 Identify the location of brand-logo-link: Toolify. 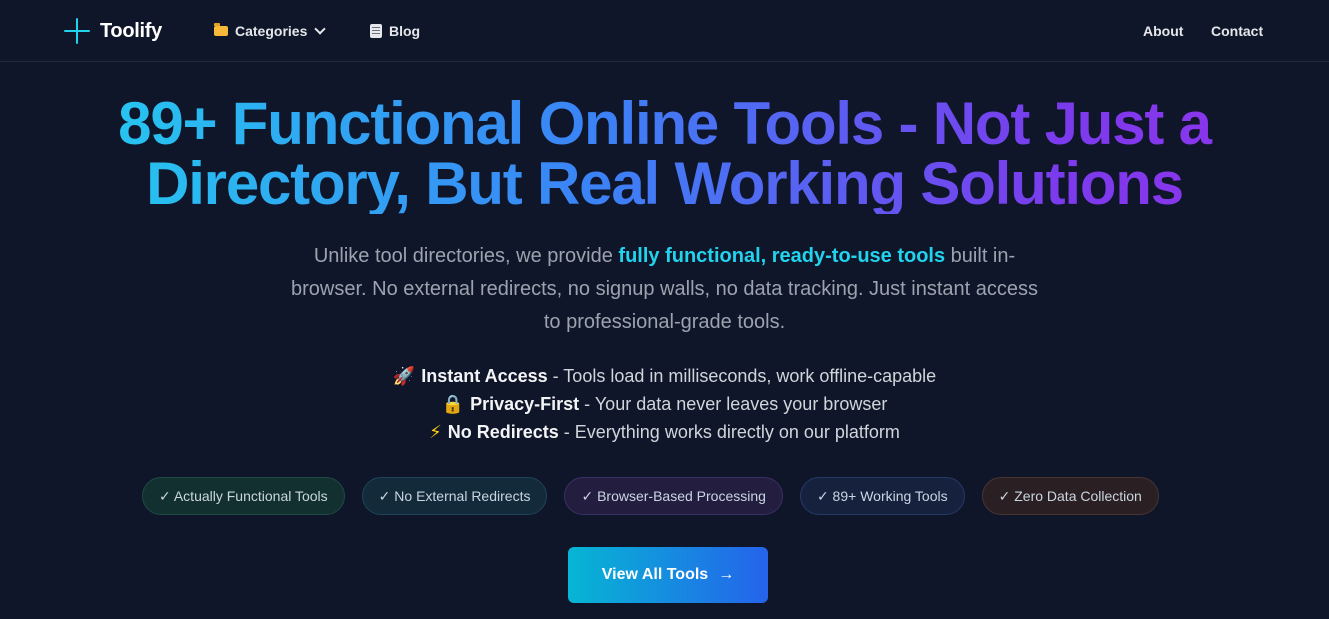
(113, 31).